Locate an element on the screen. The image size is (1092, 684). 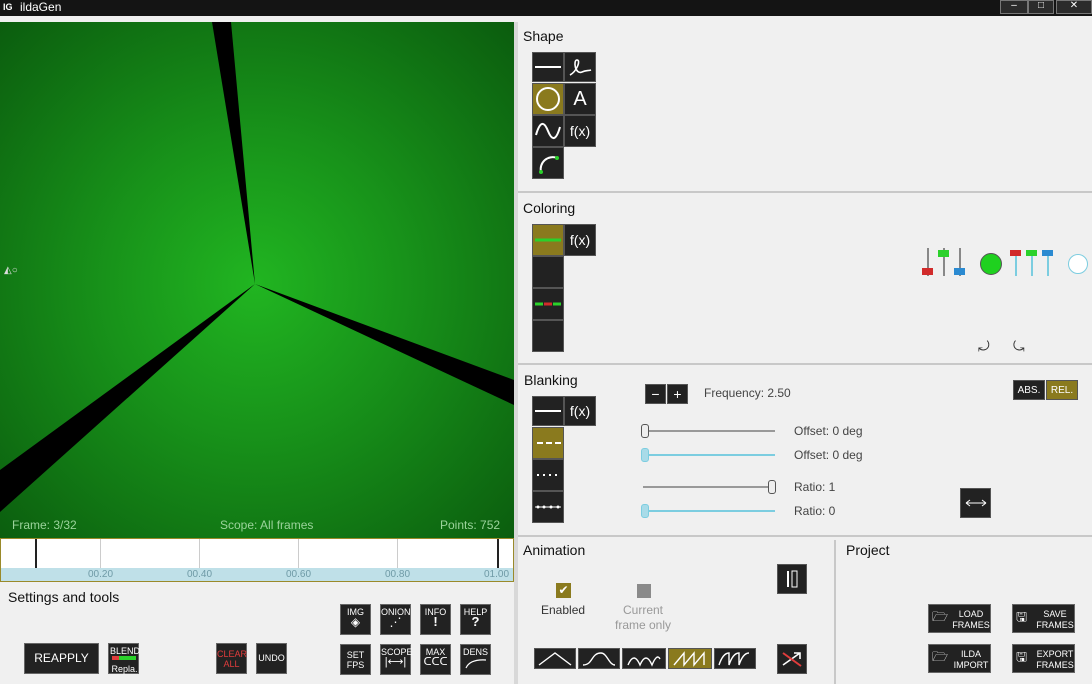
reapply-button: REAPPLY is located at coordinates (61, 658).